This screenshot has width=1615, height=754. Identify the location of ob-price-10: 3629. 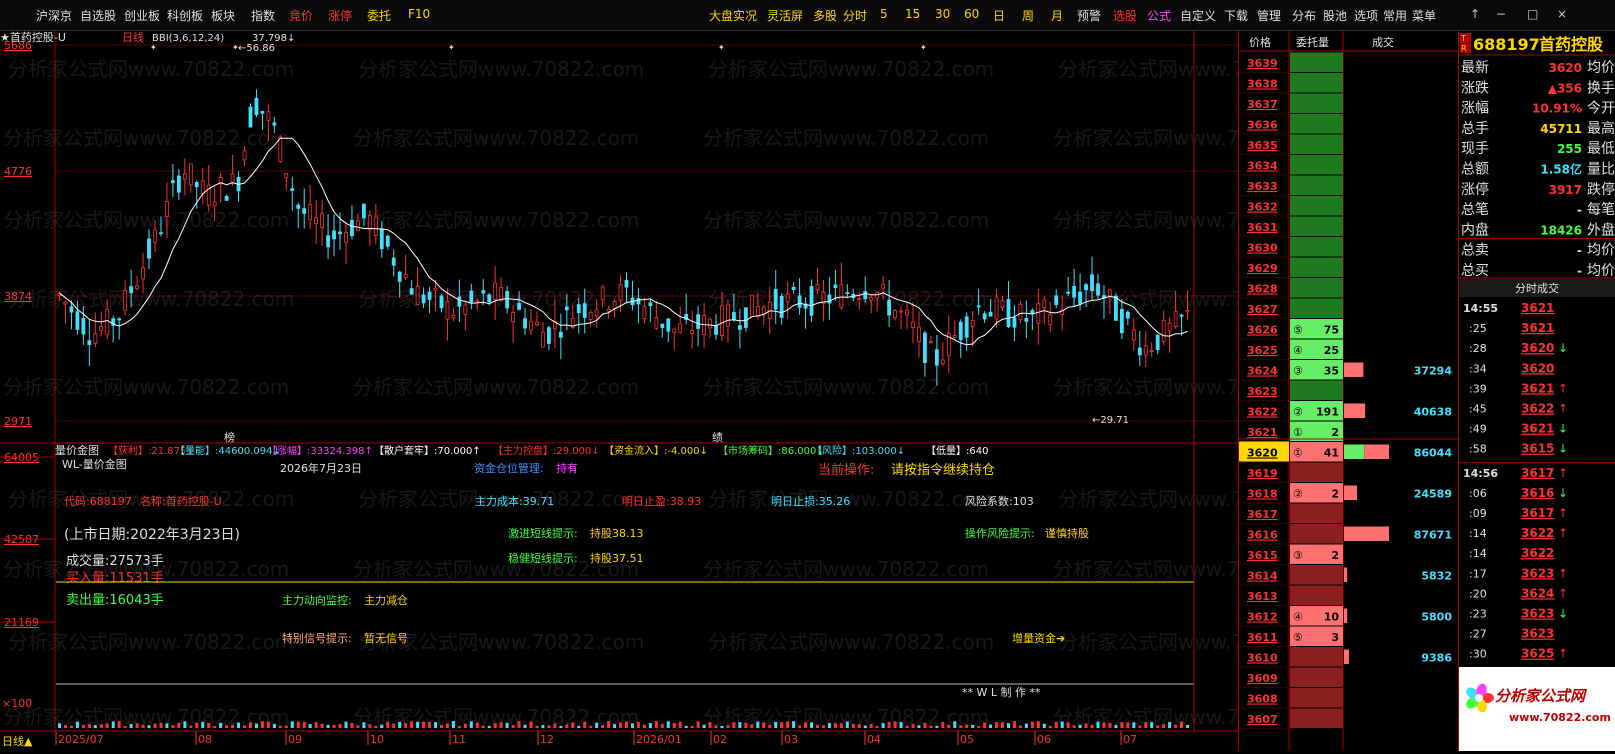
(1262, 268).